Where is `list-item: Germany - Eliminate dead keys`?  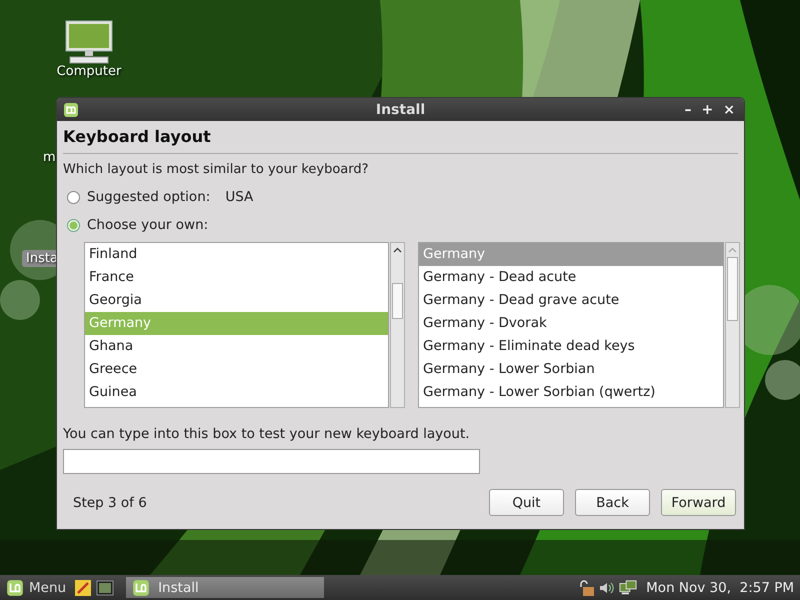
list-item: Germany - Eliminate dead keys is located at coordinates (571, 346).